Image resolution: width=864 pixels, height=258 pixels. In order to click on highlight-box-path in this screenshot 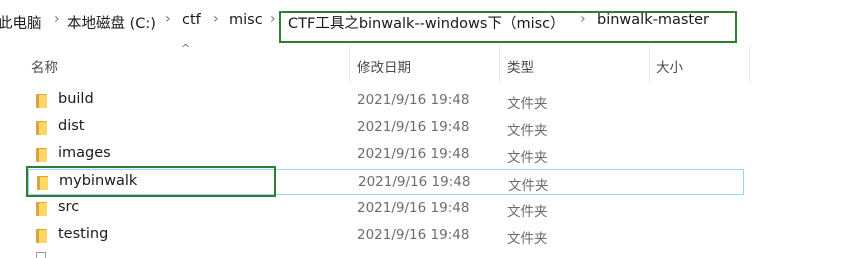, I will do `click(508, 27)`.